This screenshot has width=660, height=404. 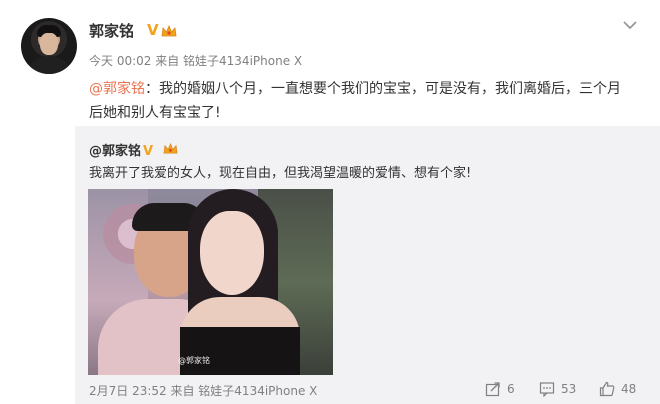 I want to click on mention-link: @郭家铭, so click(x=117, y=89).